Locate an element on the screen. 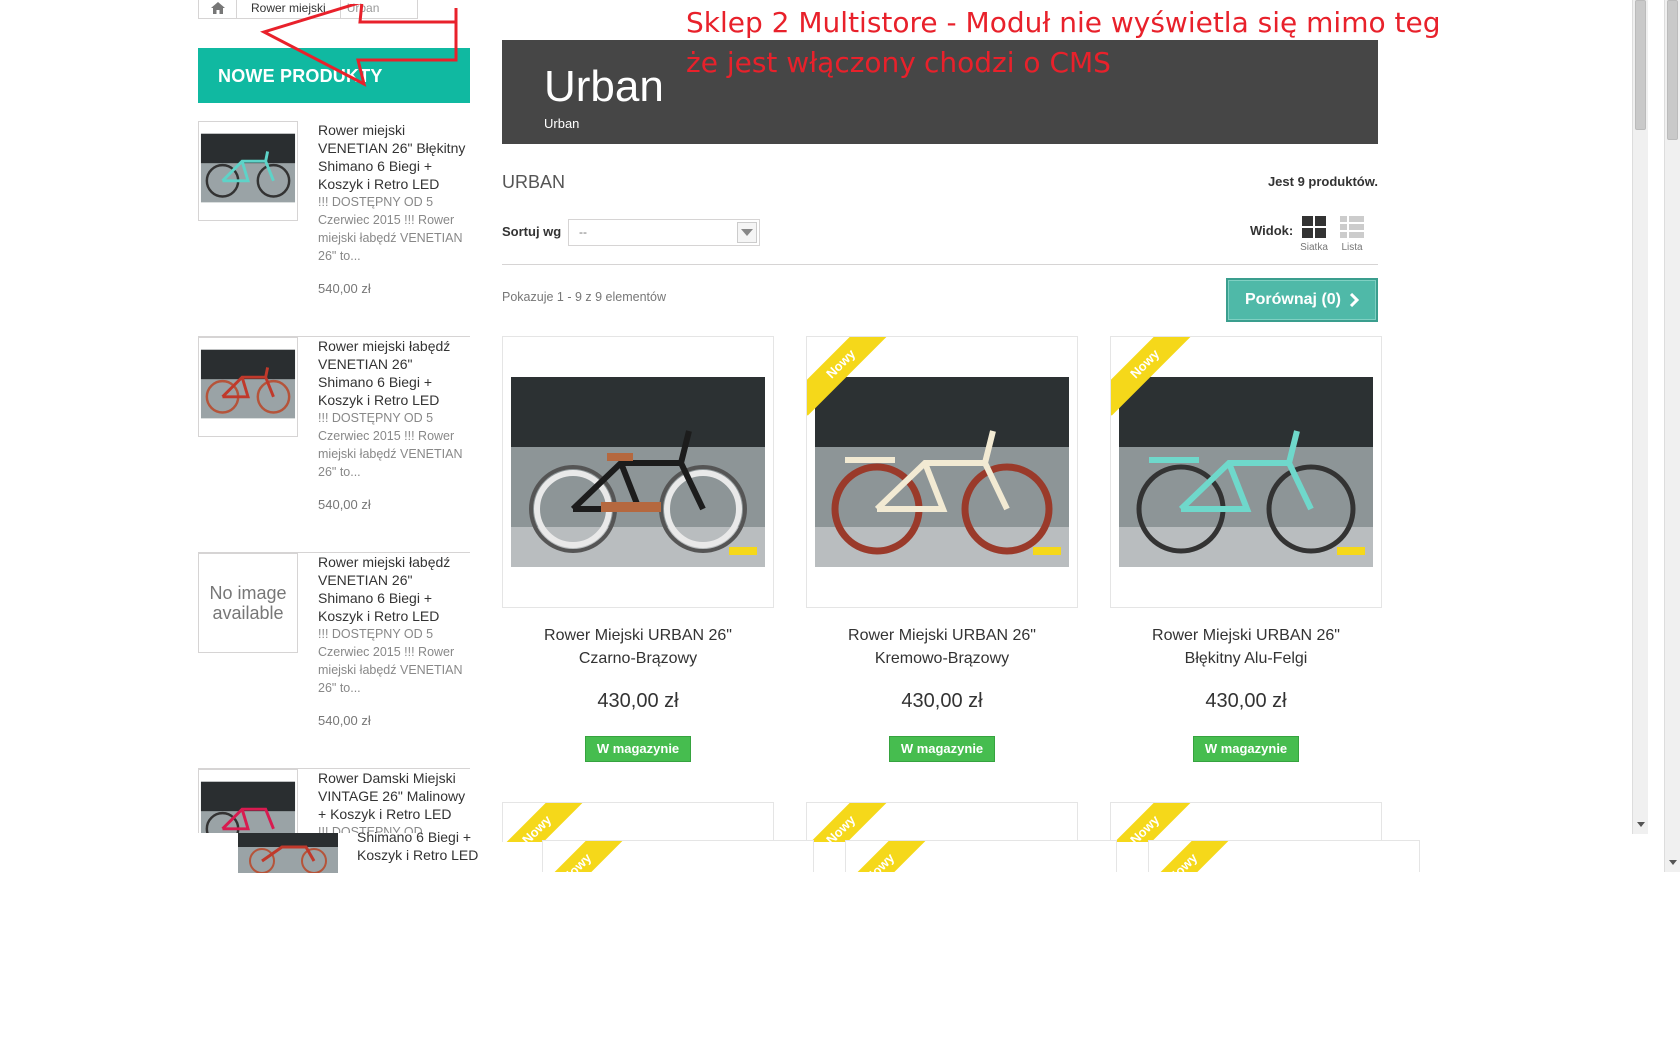  category-banner-title: Urban is located at coordinates (604, 86).